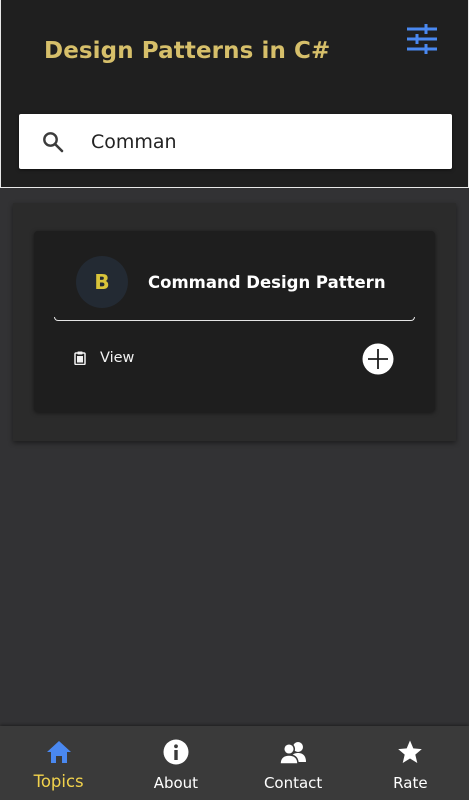 This screenshot has height=800, width=469. I want to click on card-divider, so click(234, 319).